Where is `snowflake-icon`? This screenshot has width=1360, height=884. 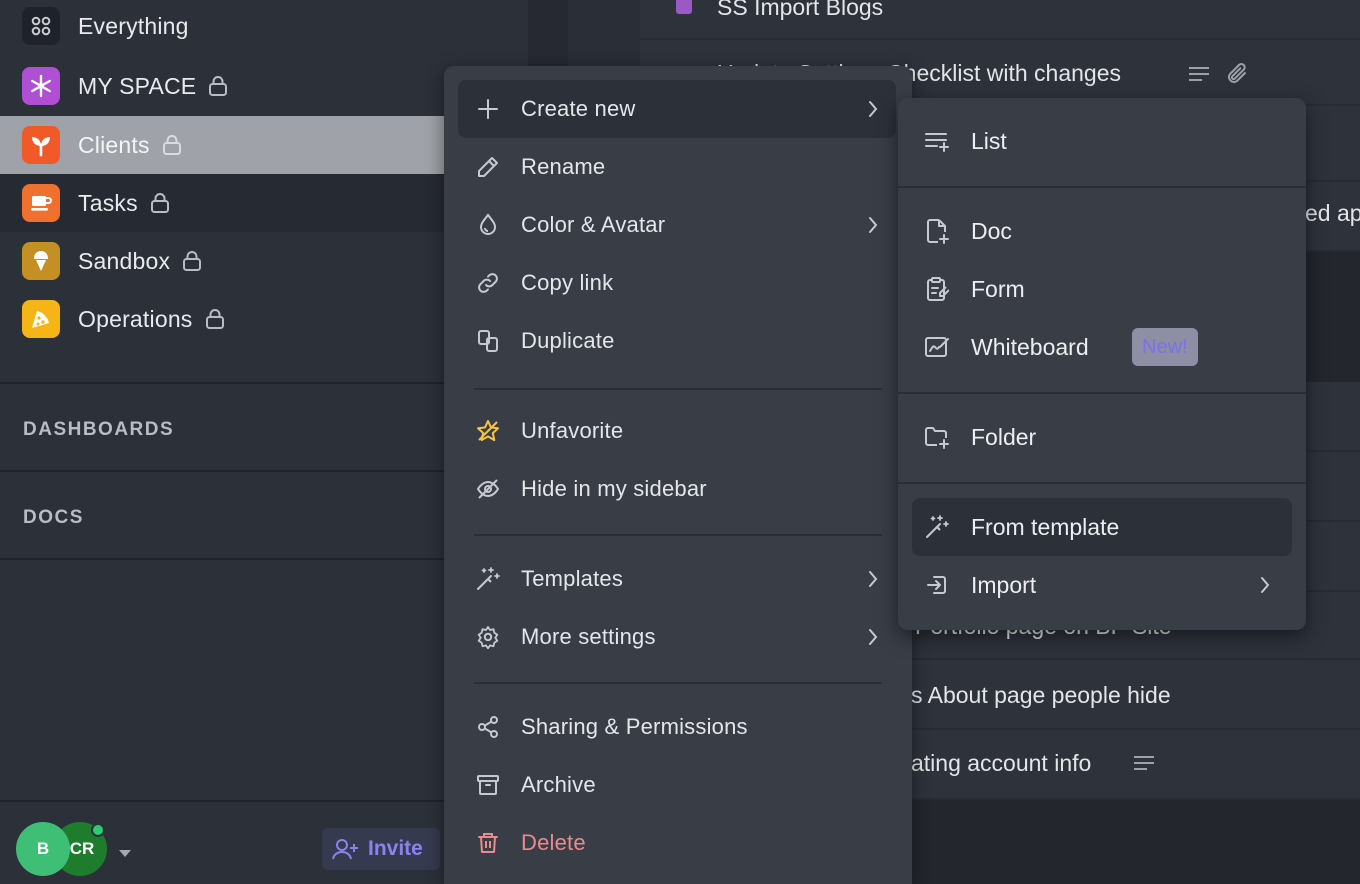 snowflake-icon is located at coordinates (41, 86).